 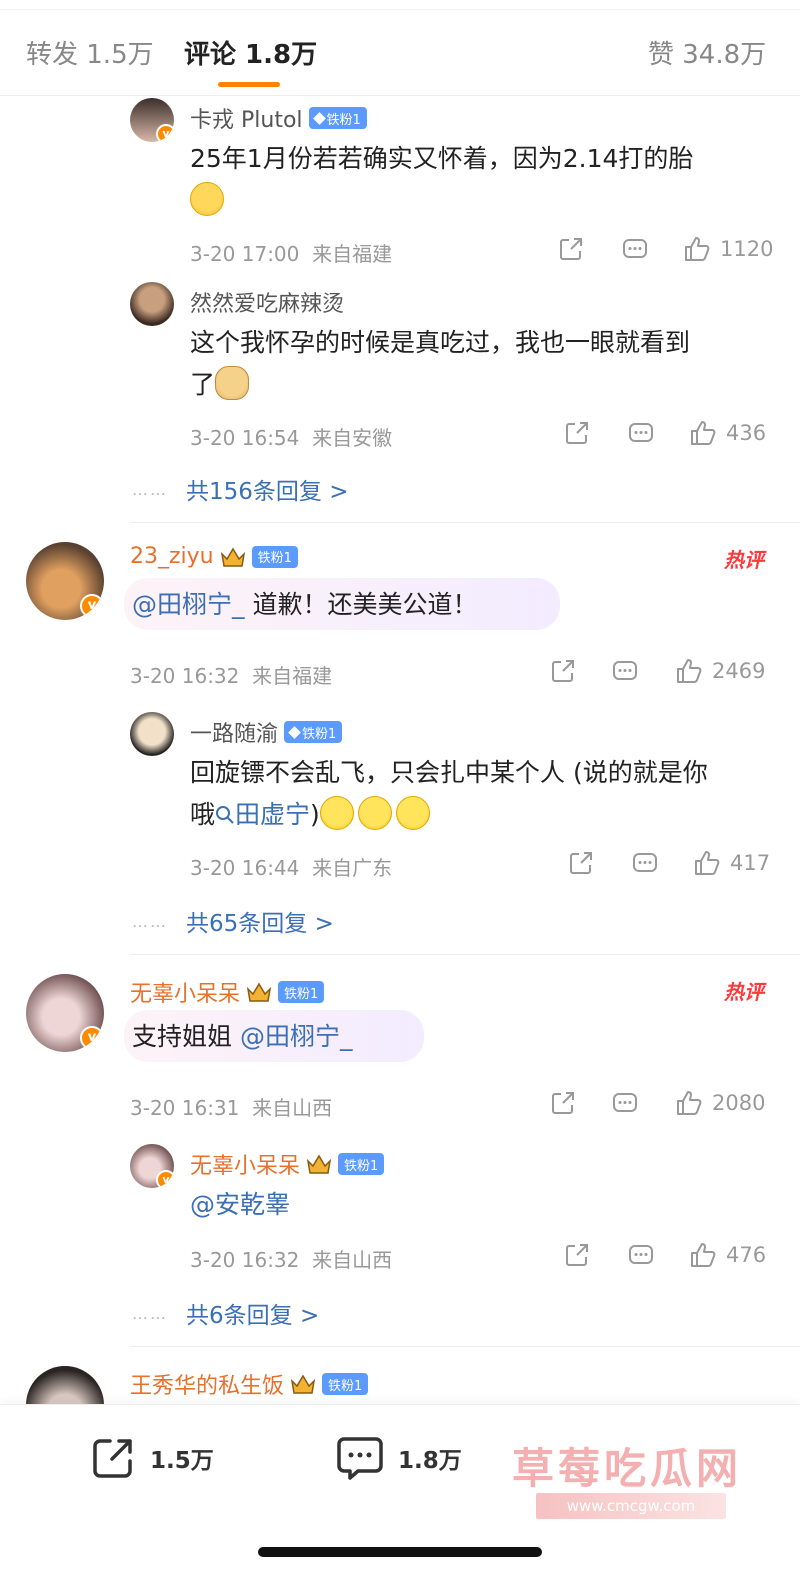 I want to click on comment-input-button: 1.8万, so click(x=399, y=1458).